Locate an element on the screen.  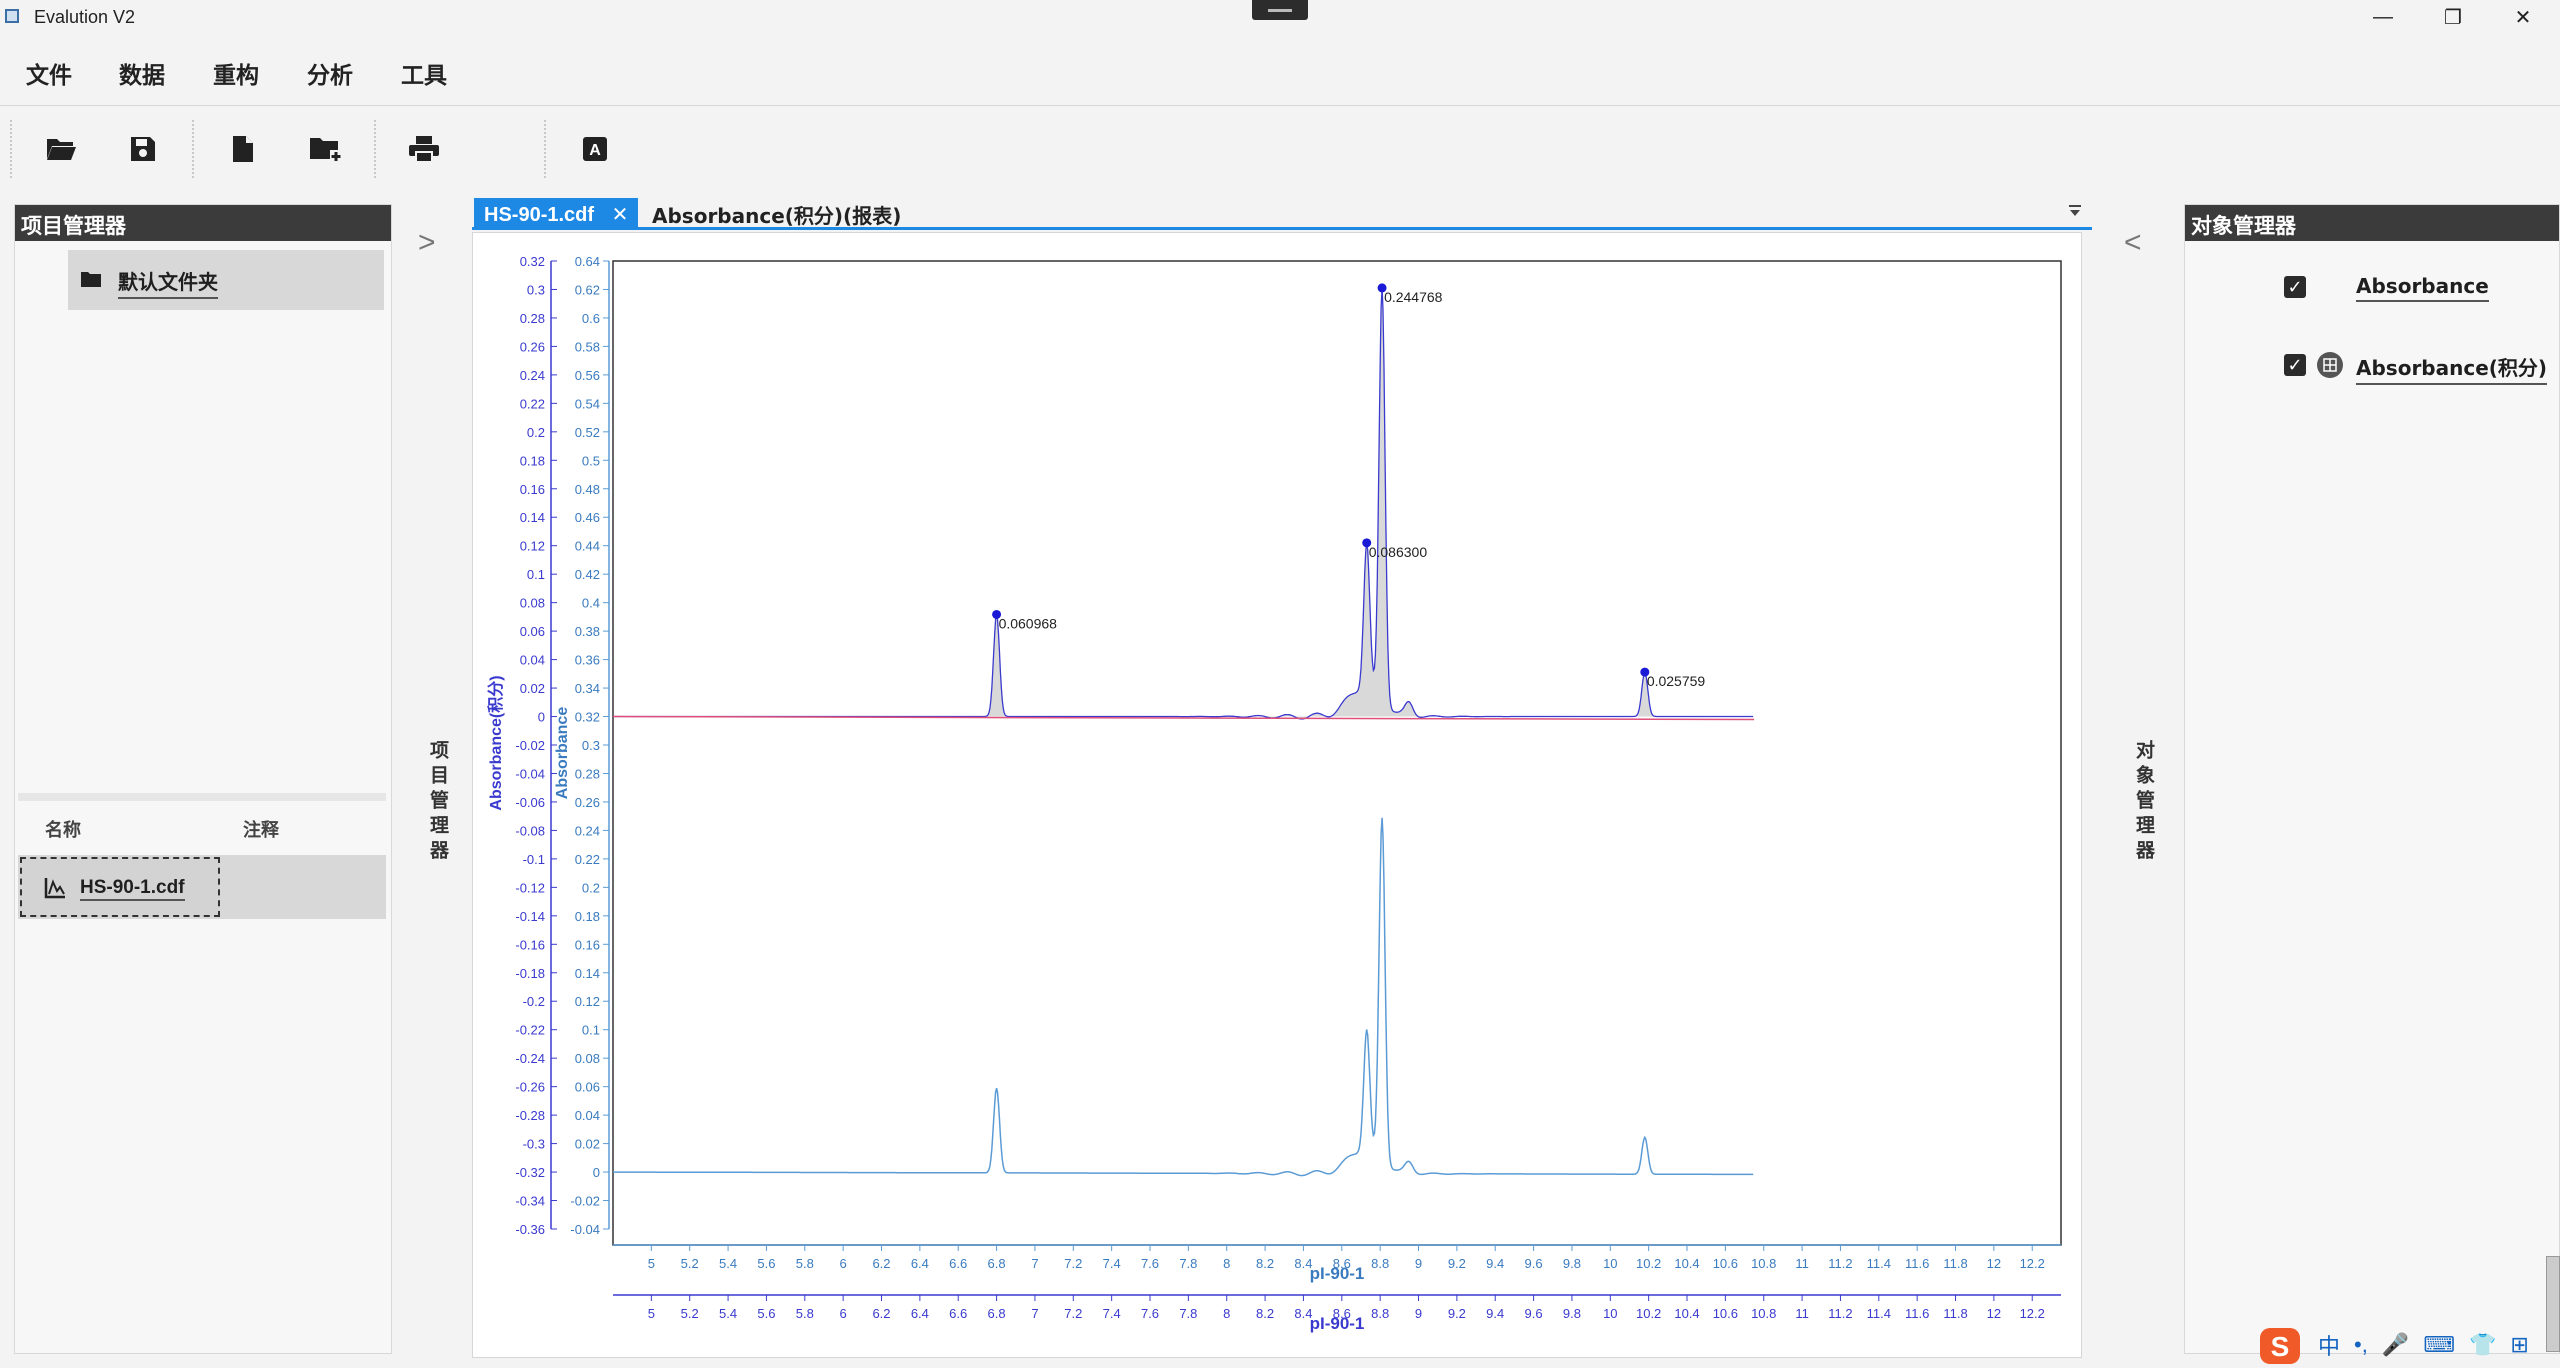
window-grip-handle is located at coordinates (1280, 10).